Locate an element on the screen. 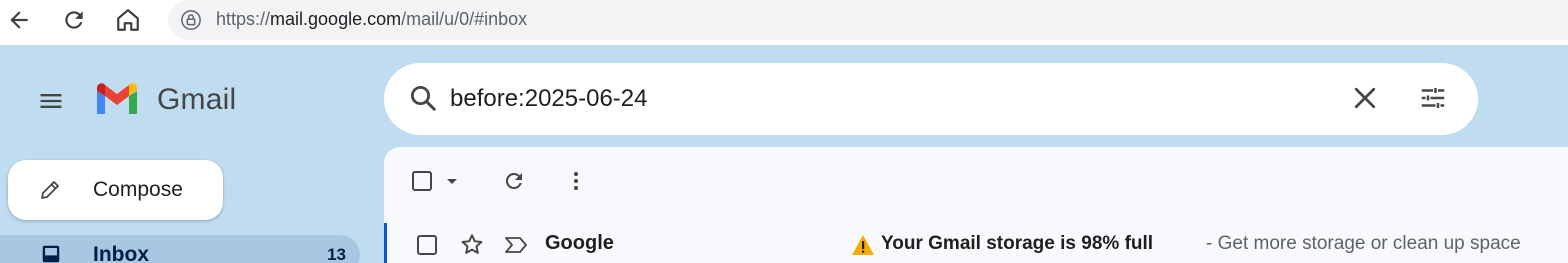 The image size is (1568, 263). back-arrow-icon is located at coordinates (19, 20).